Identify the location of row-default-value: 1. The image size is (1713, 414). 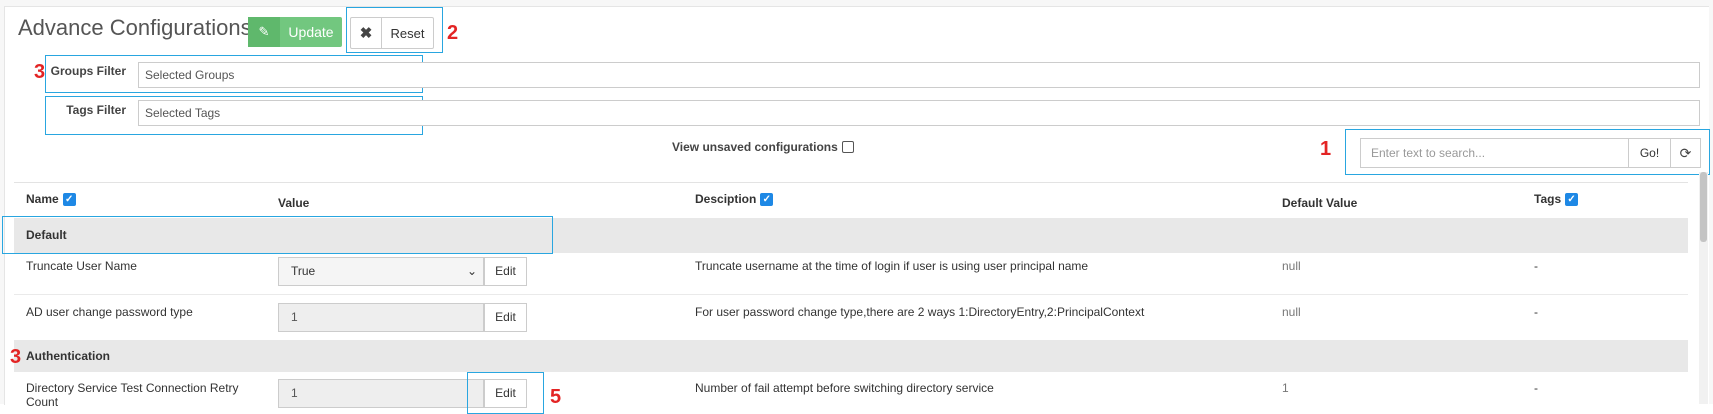
(1285, 388).